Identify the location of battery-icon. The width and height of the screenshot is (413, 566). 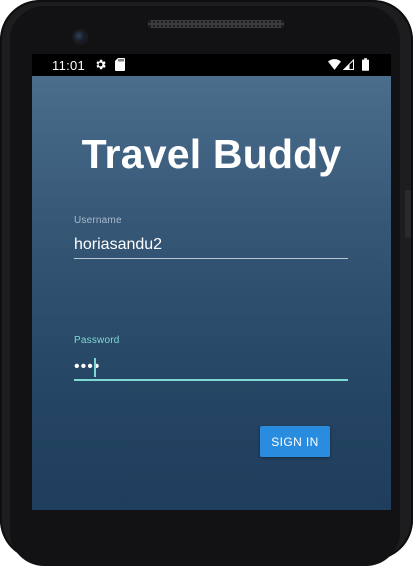
(365, 64).